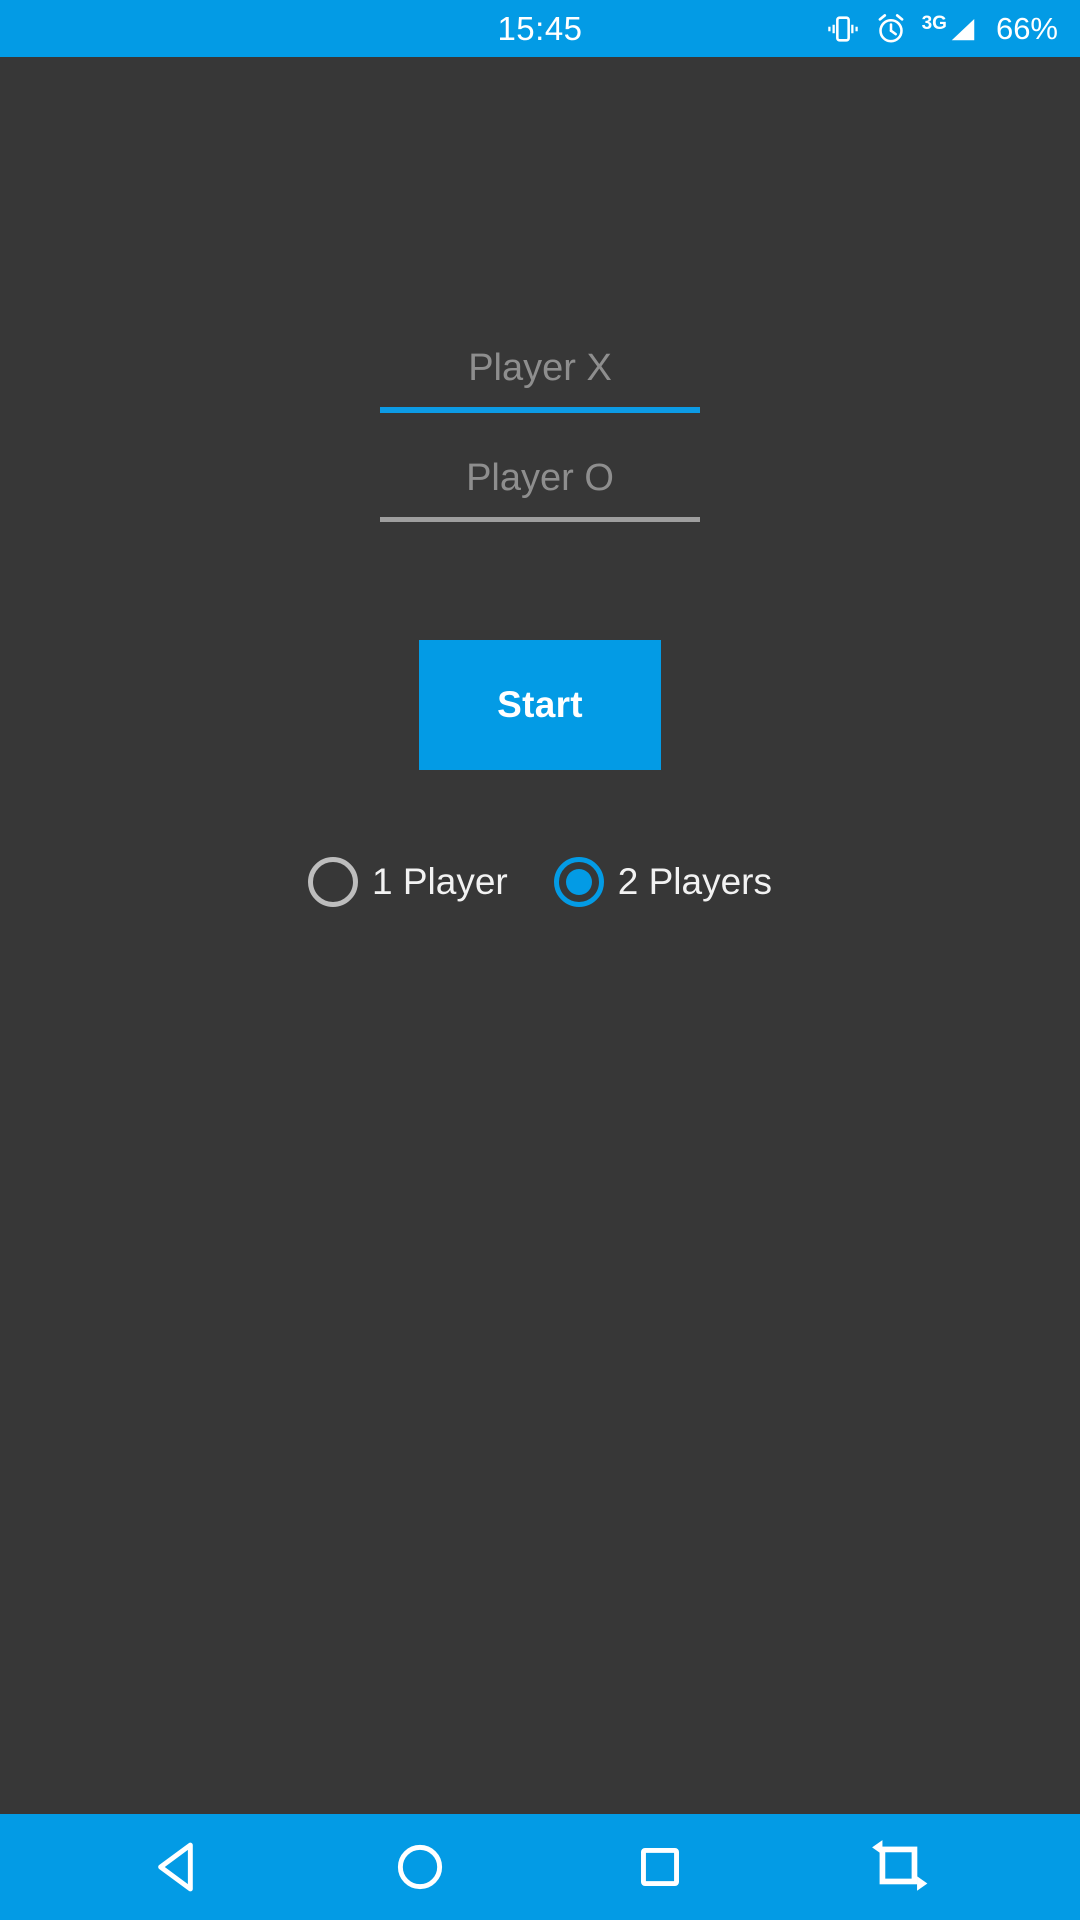  Describe the element at coordinates (420, 1867) in the screenshot. I see `home-icon` at that location.